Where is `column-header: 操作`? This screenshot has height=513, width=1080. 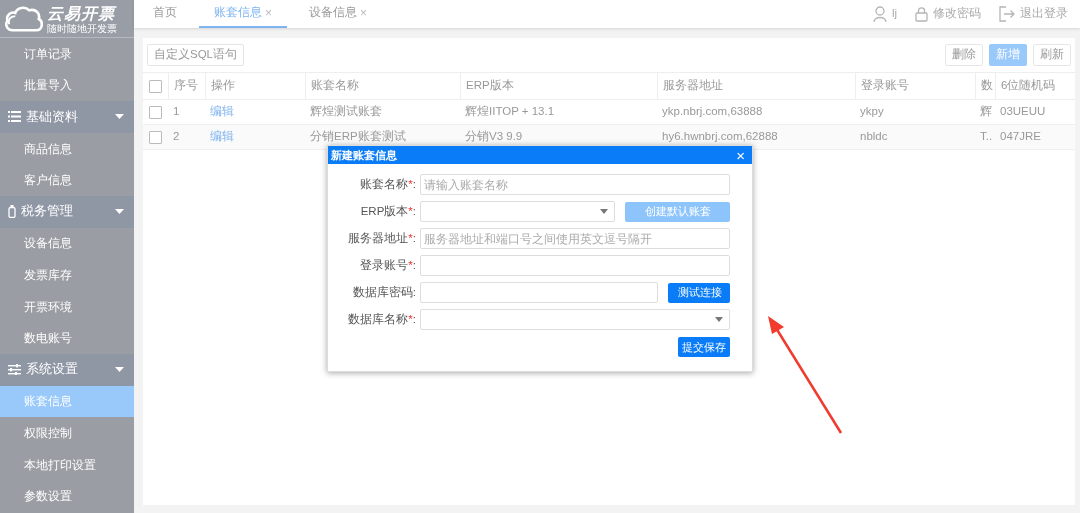
column-header: 操作 is located at coordinates (223, 86).